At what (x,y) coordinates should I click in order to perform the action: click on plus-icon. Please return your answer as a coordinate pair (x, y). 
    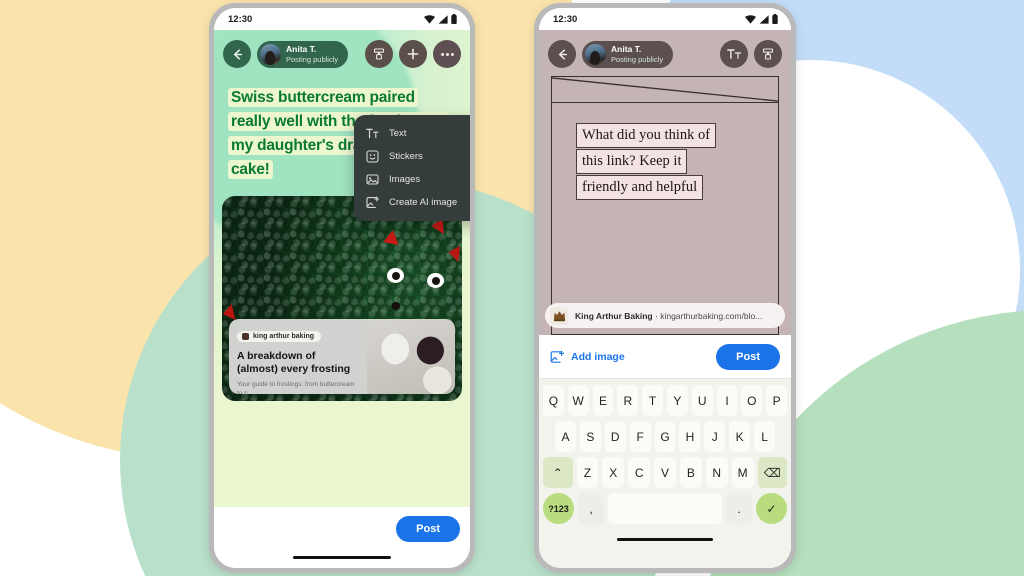
    Looking at the image, I should click on (413, 54).